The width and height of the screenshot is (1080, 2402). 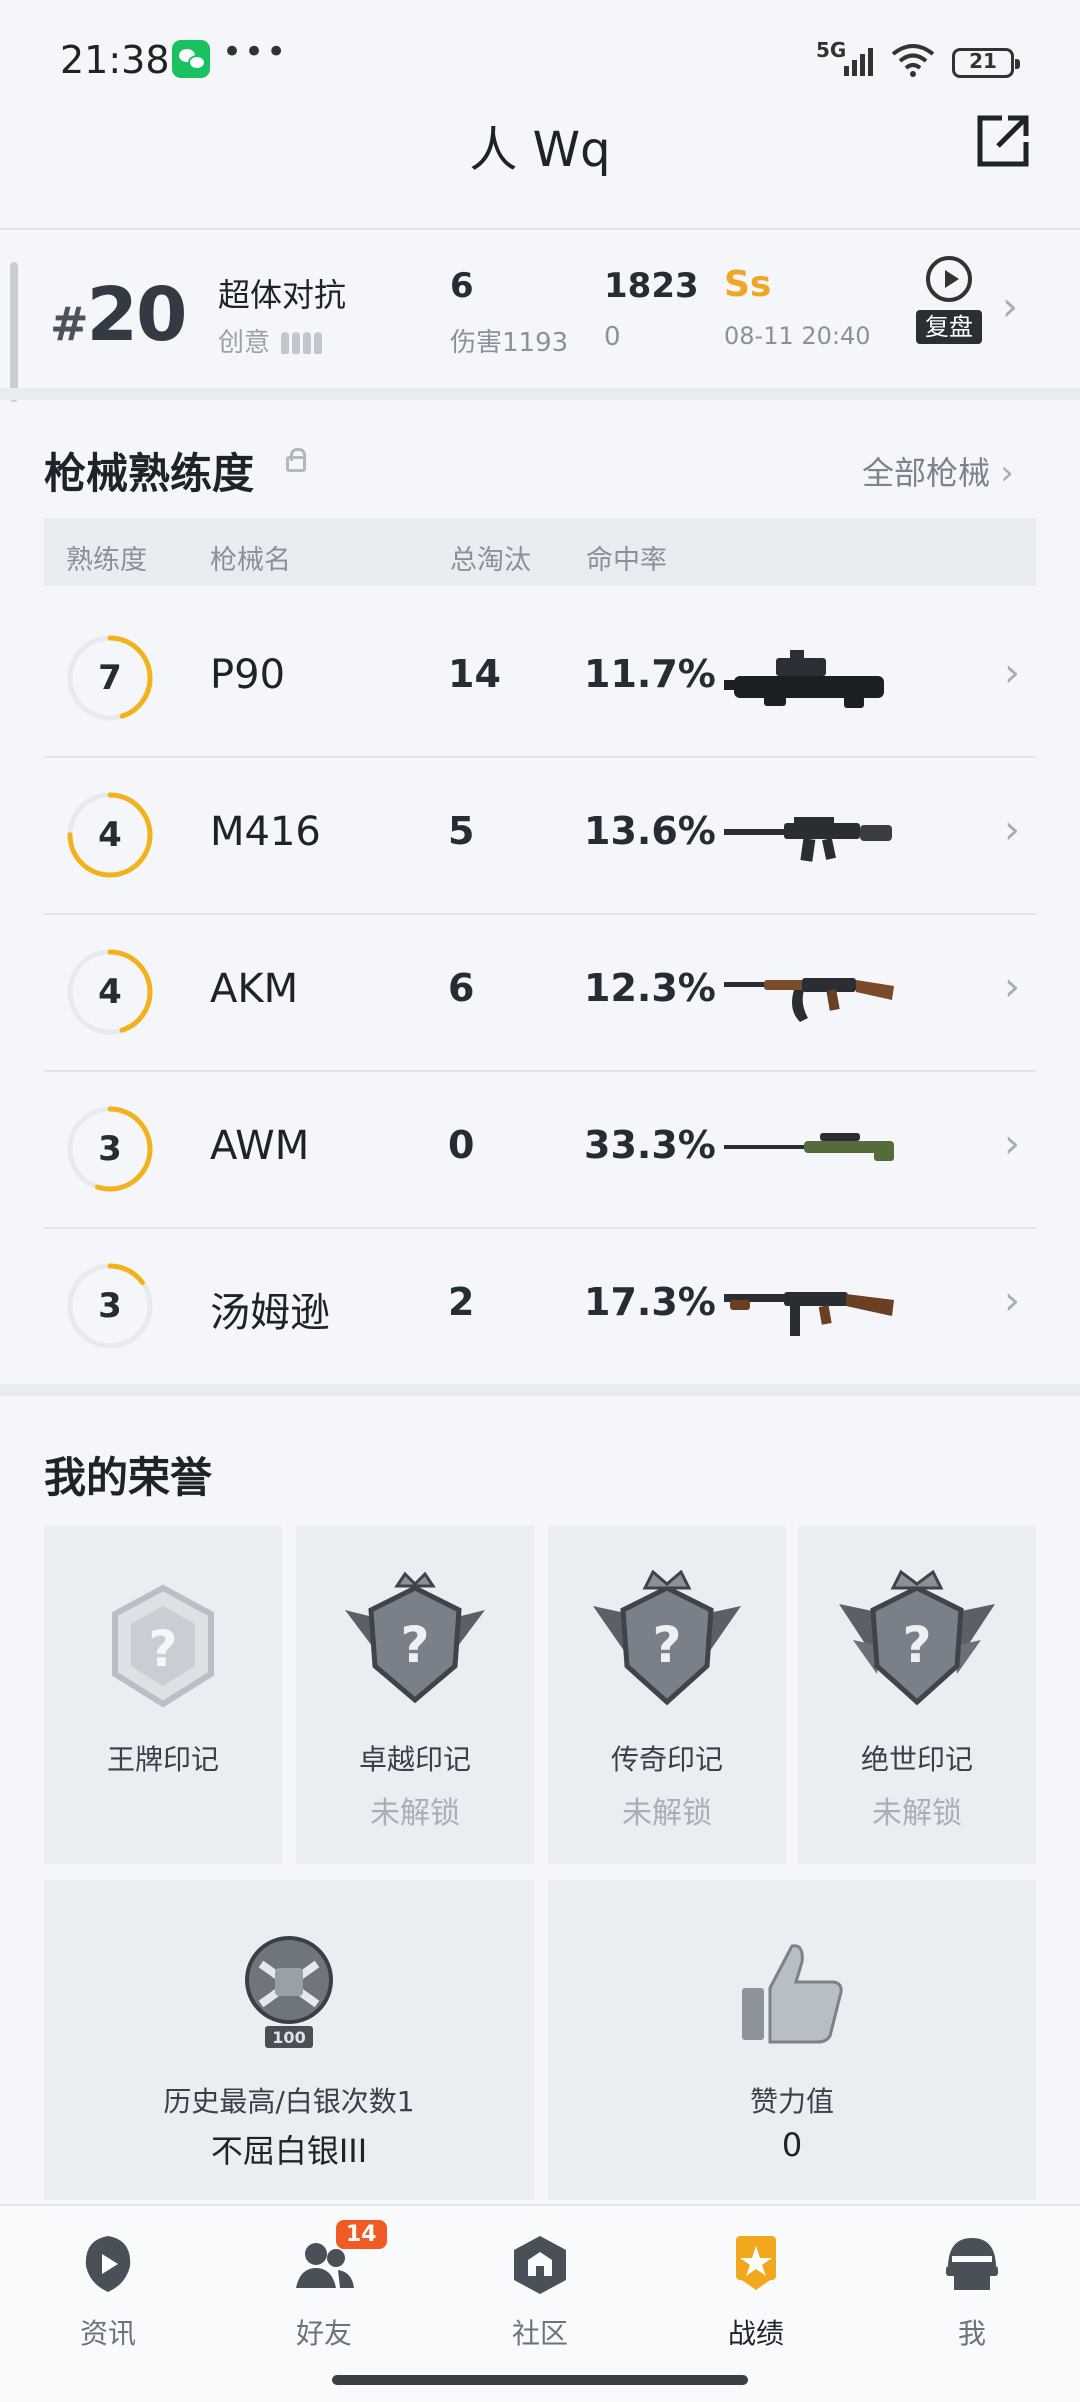 I want to click on weapon-name: AKM, so click(x=254, y=989).